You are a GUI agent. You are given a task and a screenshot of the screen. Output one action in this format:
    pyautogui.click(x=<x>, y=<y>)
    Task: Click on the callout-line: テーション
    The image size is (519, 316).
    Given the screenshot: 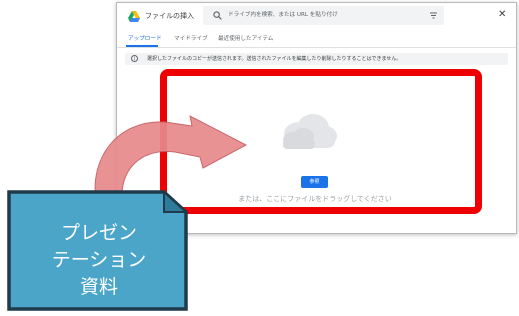 What is the action you would take?
    pyautogui.click(x=99, y=260)
    